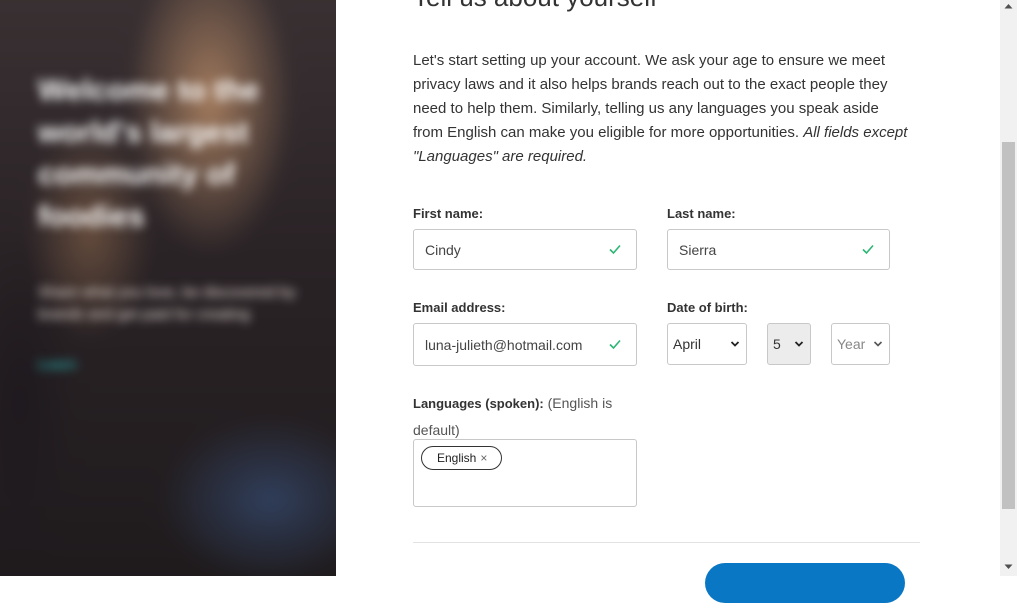 This screenshot has width=1034, height=603. What do you see at coordinates (504, 345) in the screenshot?
I see `email-value: luna-julieth@hotmail.com` at bounding box center [504, 345].